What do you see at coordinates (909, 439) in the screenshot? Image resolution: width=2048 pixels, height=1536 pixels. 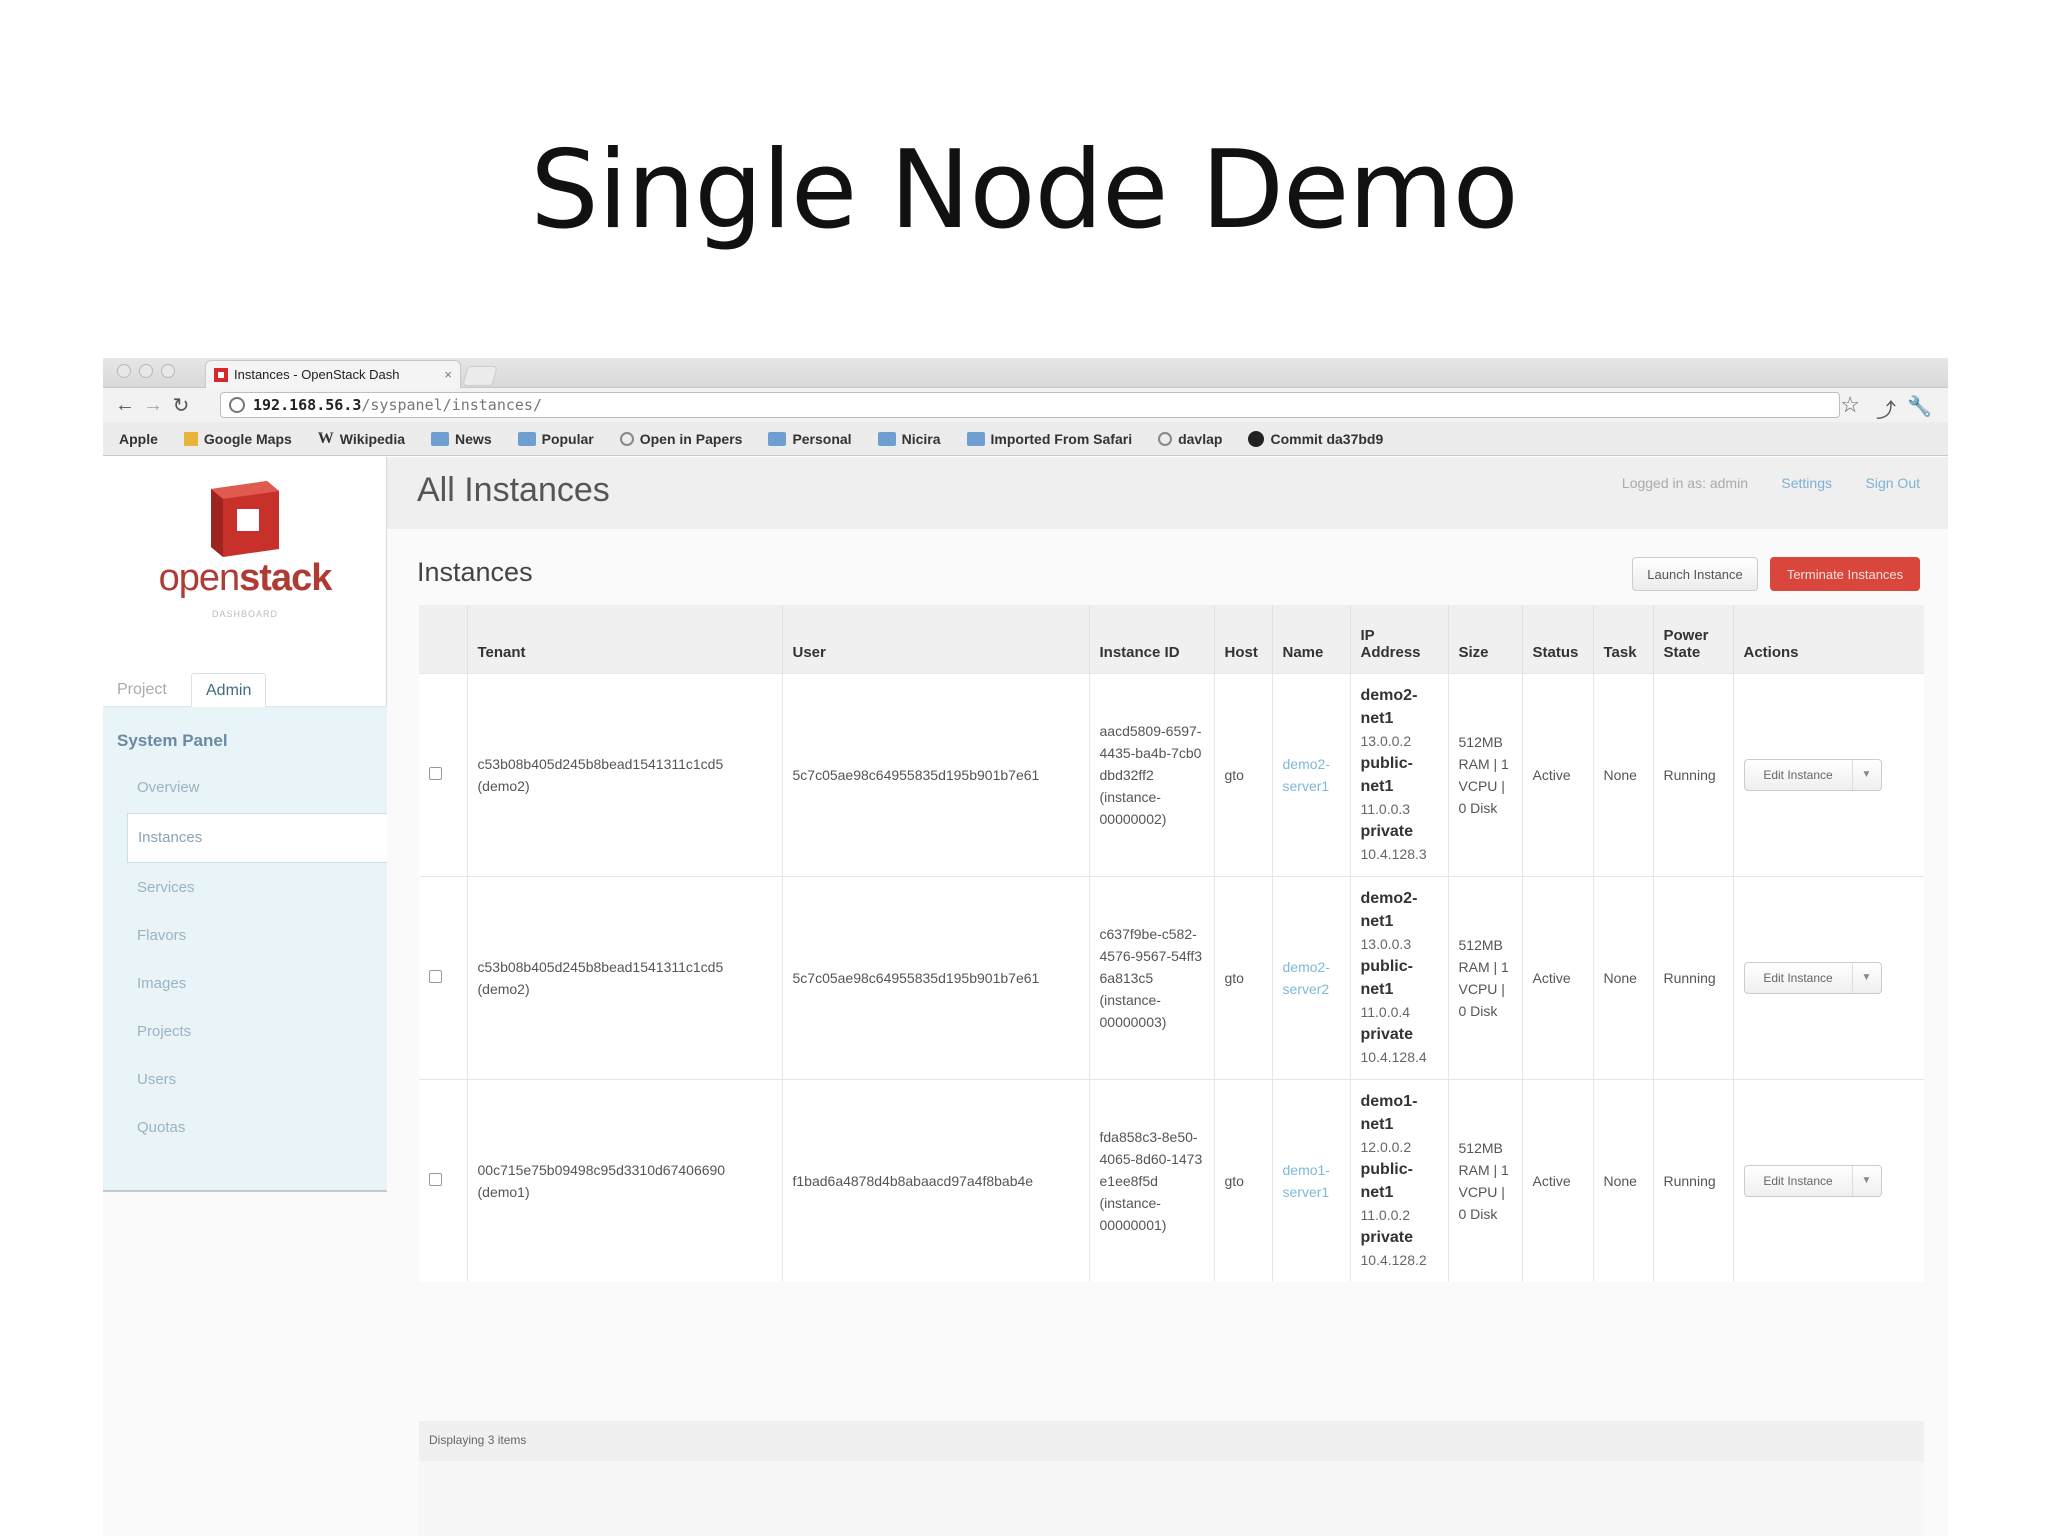 I see `bookmark-nicira: Nicira` at bounding box center [909, 439].